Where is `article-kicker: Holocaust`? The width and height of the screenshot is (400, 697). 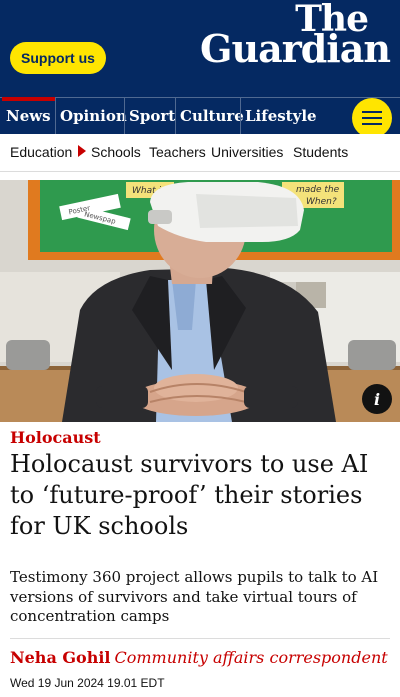 article-kicker: Holocaust is located at coordinates (55, 437).